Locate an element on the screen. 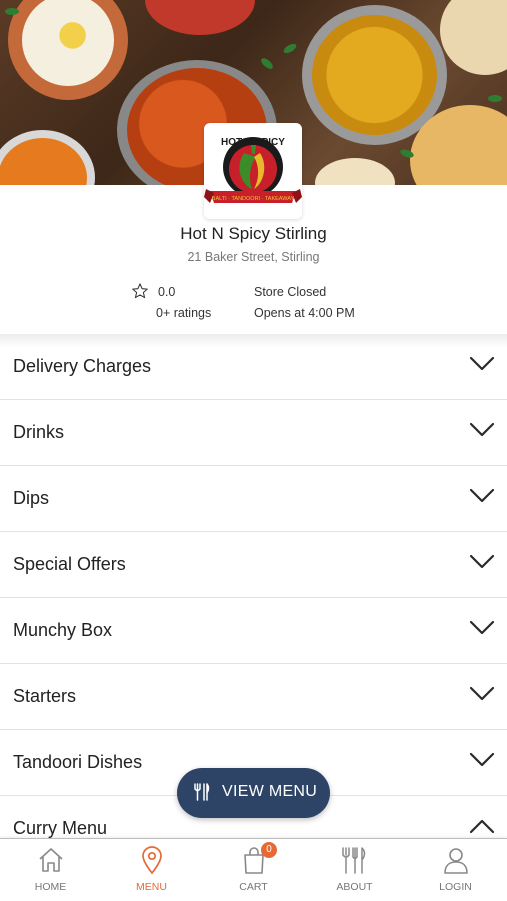  tab-cart-label: CART is located at coordinates (253, 887).